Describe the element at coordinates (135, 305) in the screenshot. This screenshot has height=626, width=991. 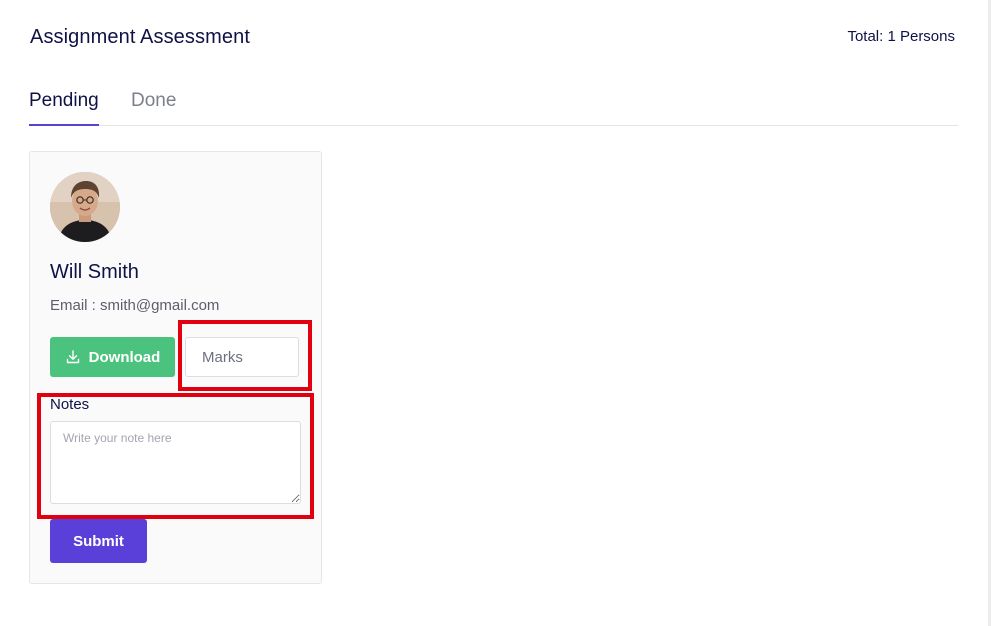
I see `student-email: Email : smith@gmail.com` at that location.